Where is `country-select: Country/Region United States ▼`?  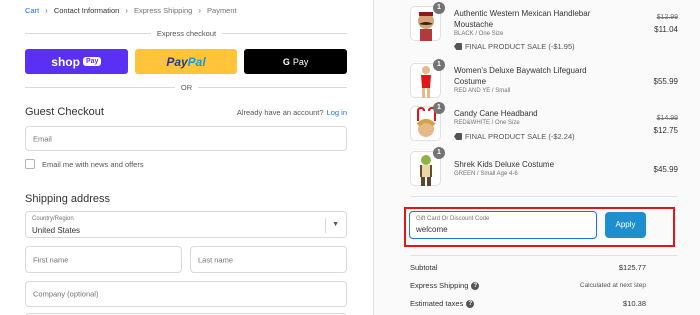
country-select: Country/Region United States ▼ is located at coordinates (186, 224).